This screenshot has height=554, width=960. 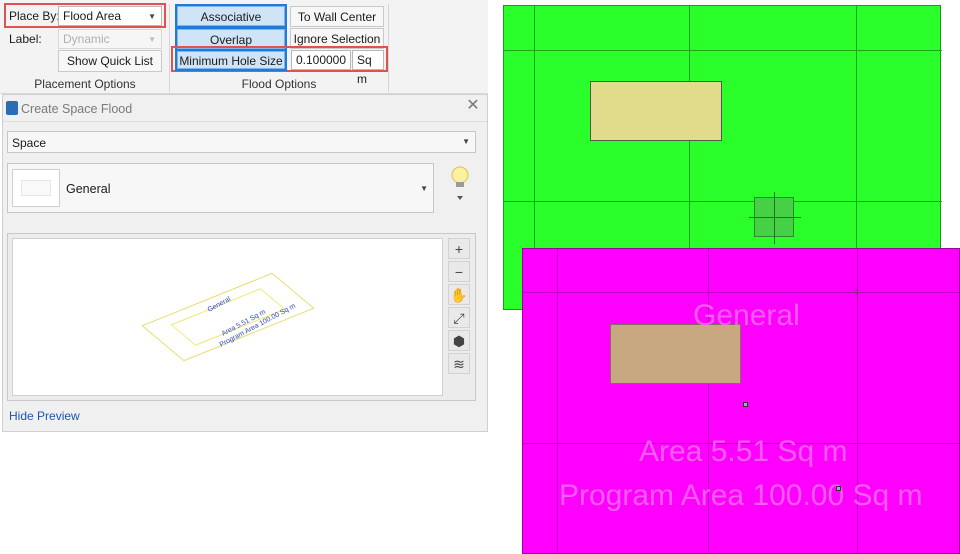 I want to click on min-hole-value-input: 0.100000, so click(x=321, y=60).